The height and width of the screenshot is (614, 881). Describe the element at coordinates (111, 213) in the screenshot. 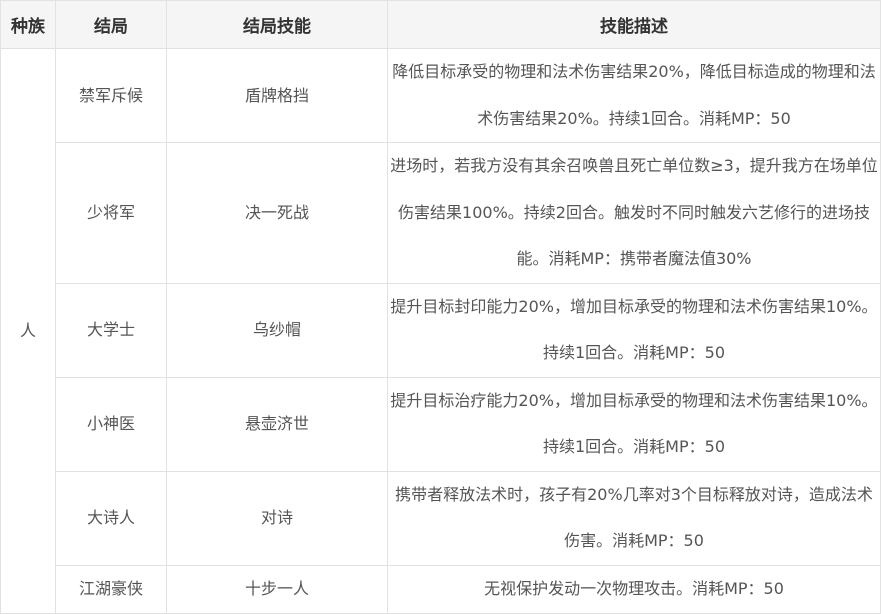

I see `ending-cell: 少将军` at that location.